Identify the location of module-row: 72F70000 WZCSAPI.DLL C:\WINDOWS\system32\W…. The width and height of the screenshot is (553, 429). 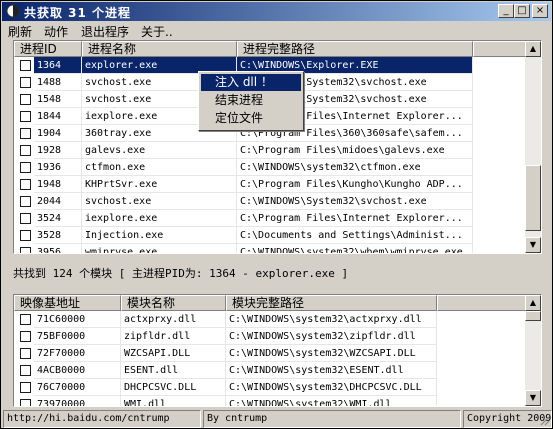
(277, 353).